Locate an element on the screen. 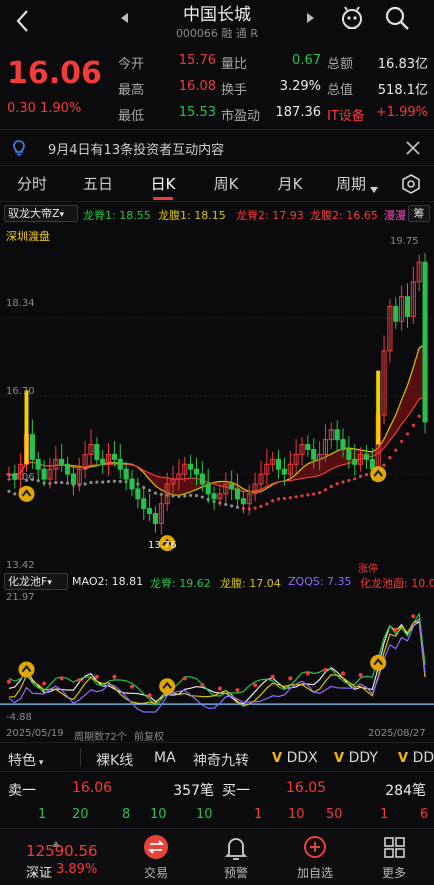 Image resolution: width=434 pixels, height=885 pixels. adjust-mode: 前复权 is located at coordinates (149, 735).